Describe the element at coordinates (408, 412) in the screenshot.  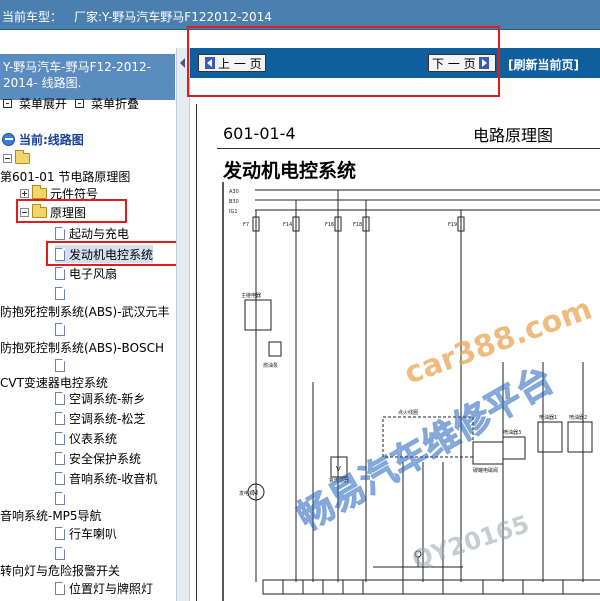
I see `component-label: 点火线圈` at that location.